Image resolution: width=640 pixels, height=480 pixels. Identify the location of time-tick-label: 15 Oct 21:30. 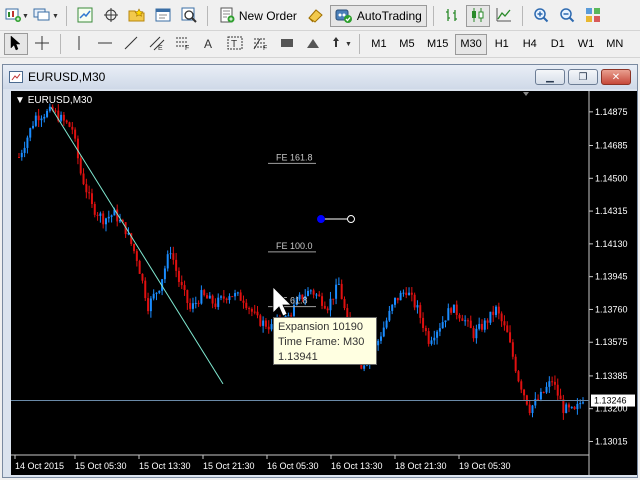
(229, 466).